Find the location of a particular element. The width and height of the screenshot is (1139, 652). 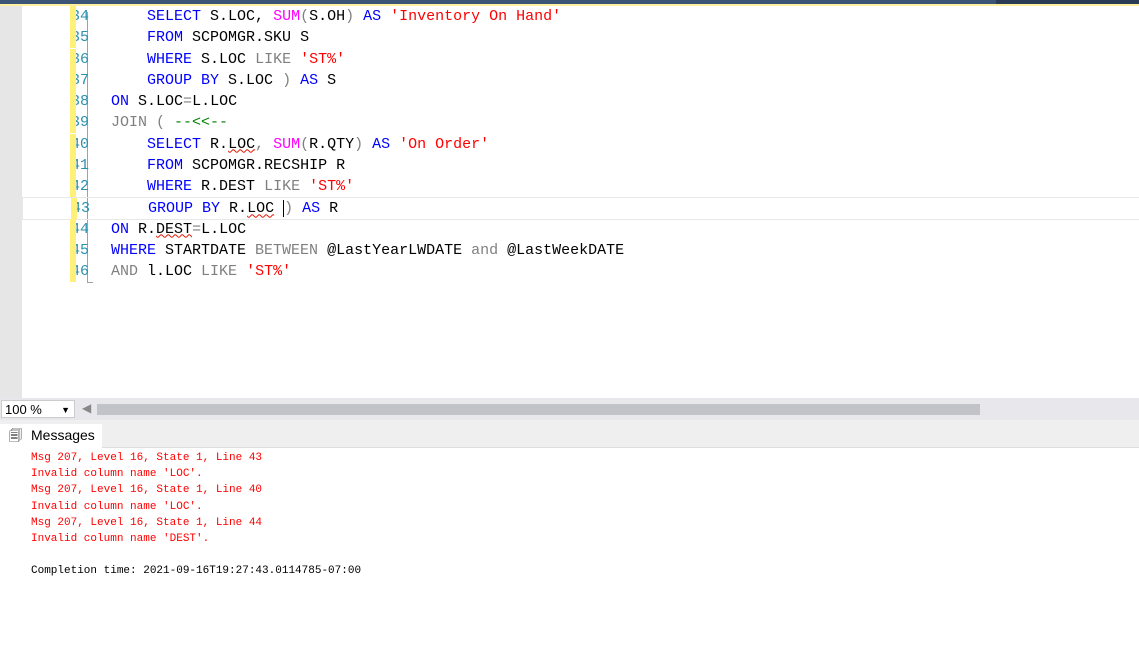

code-token: 'On Order' is located at coordinates (444, 144).